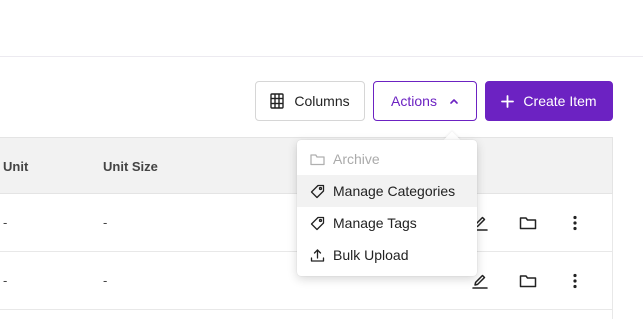  Describe the element at coordinates (356, 159) in the screenshot. I see `menu-item-label: Archive` at that location.